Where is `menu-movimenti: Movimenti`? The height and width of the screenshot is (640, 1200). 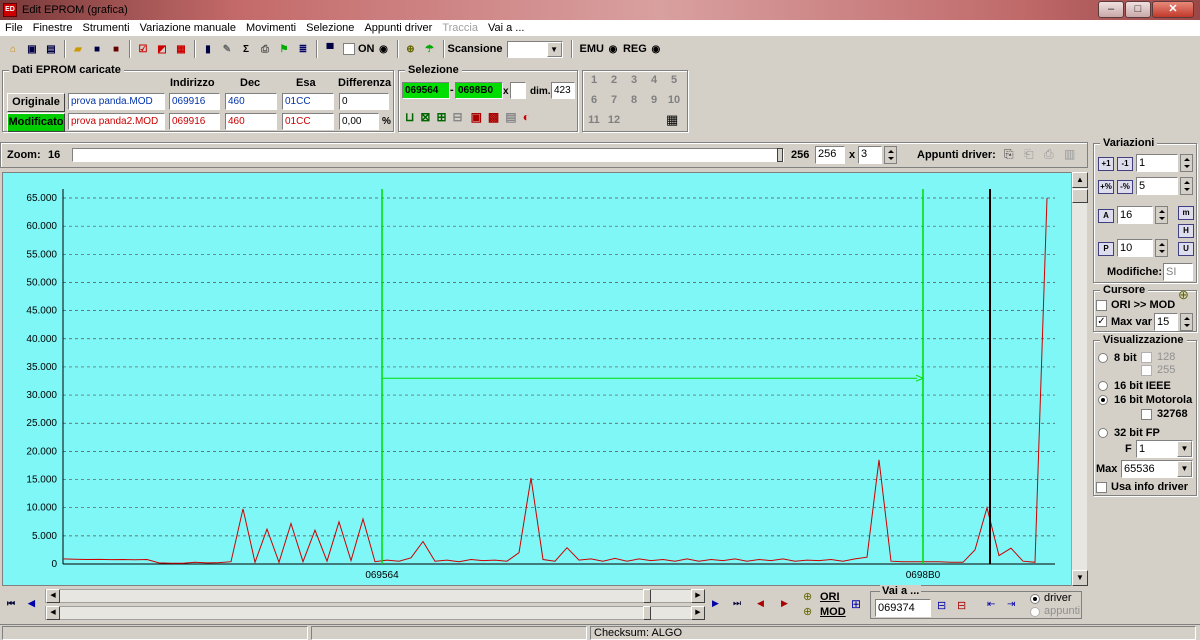
menu-movimenti: Movimenti is located at coordinates (271, 28).